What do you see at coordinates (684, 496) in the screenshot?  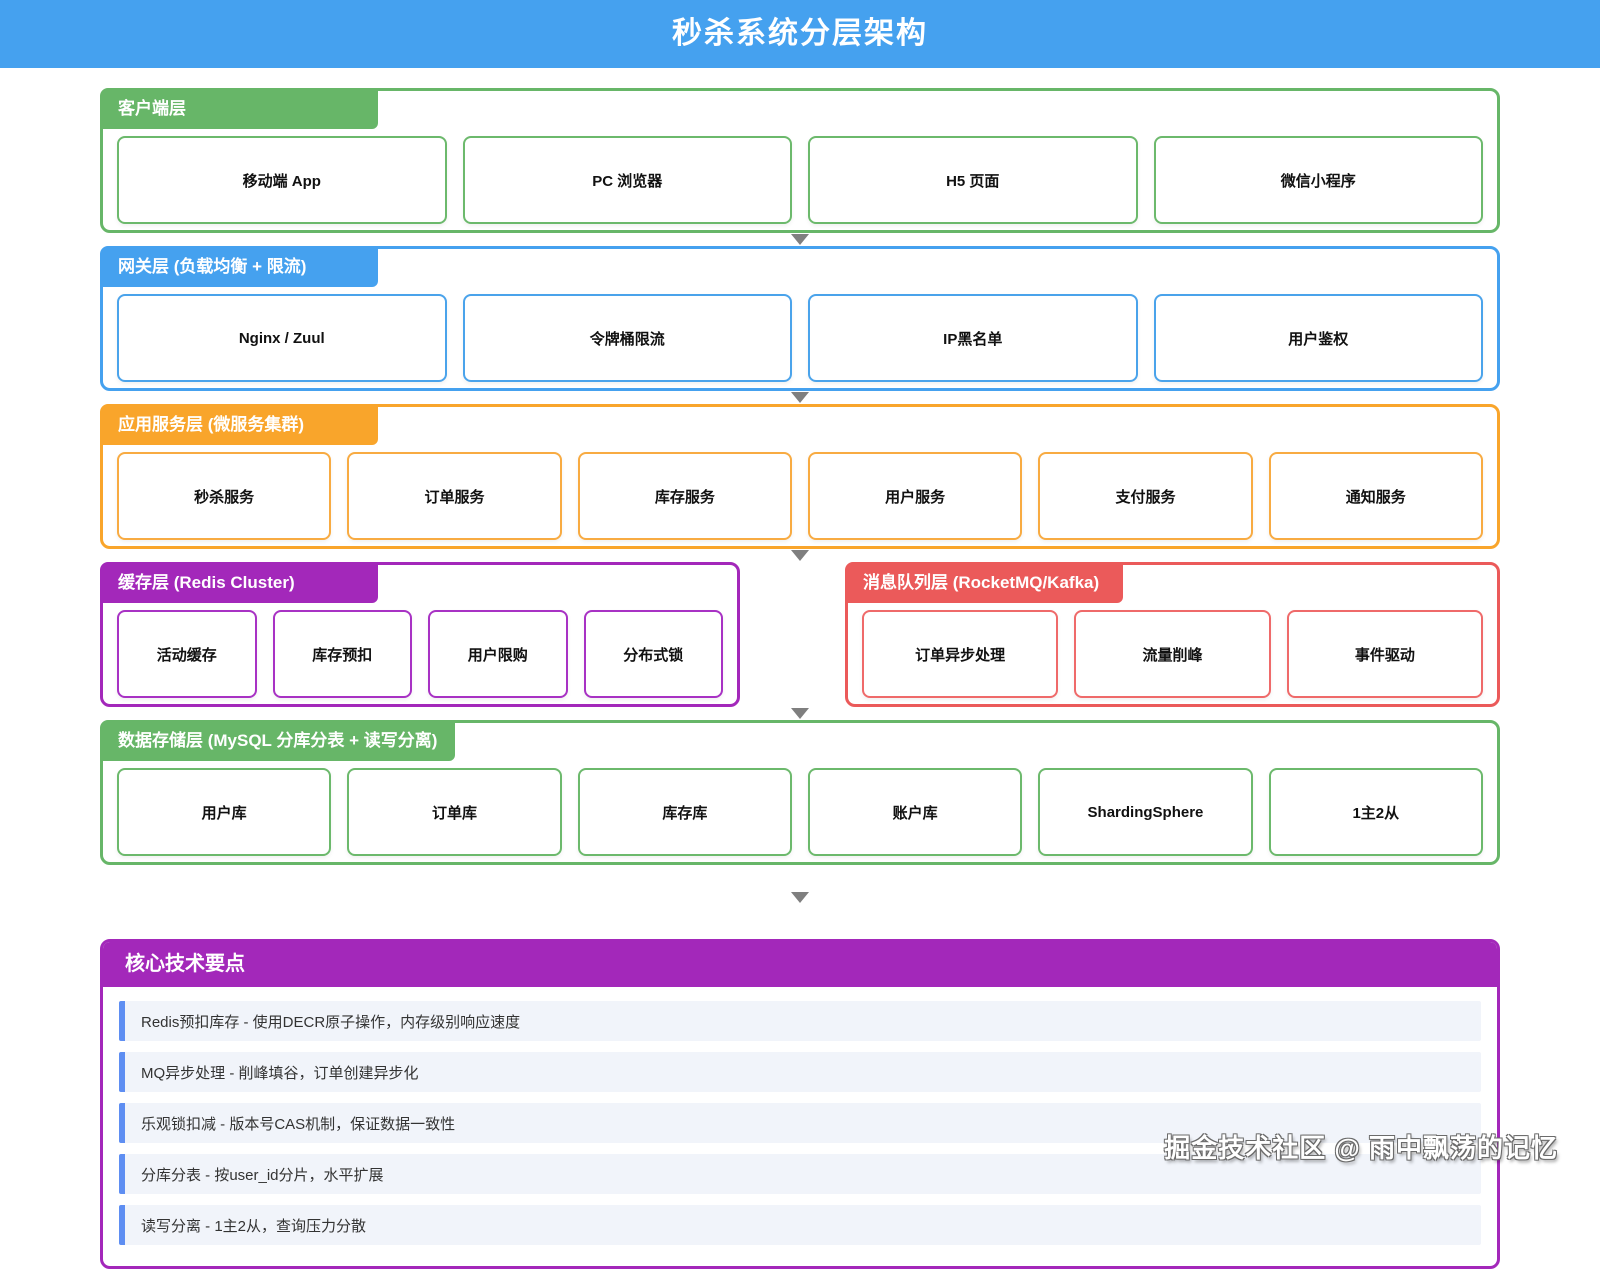 I see `node-stock-service: 库存服务` at bounding box center [684, 496].